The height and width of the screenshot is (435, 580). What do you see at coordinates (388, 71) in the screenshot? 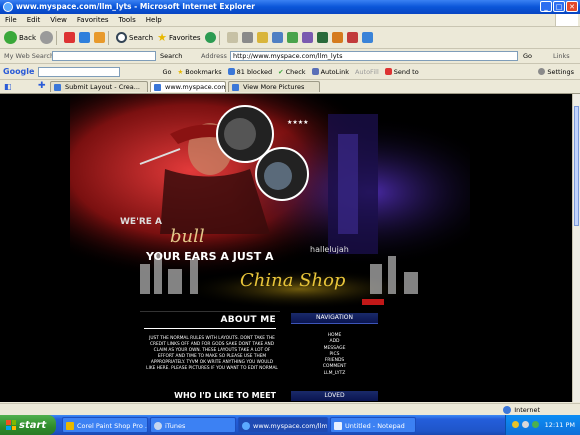
I see `send-to-icon` at bounding box center [388, 71].